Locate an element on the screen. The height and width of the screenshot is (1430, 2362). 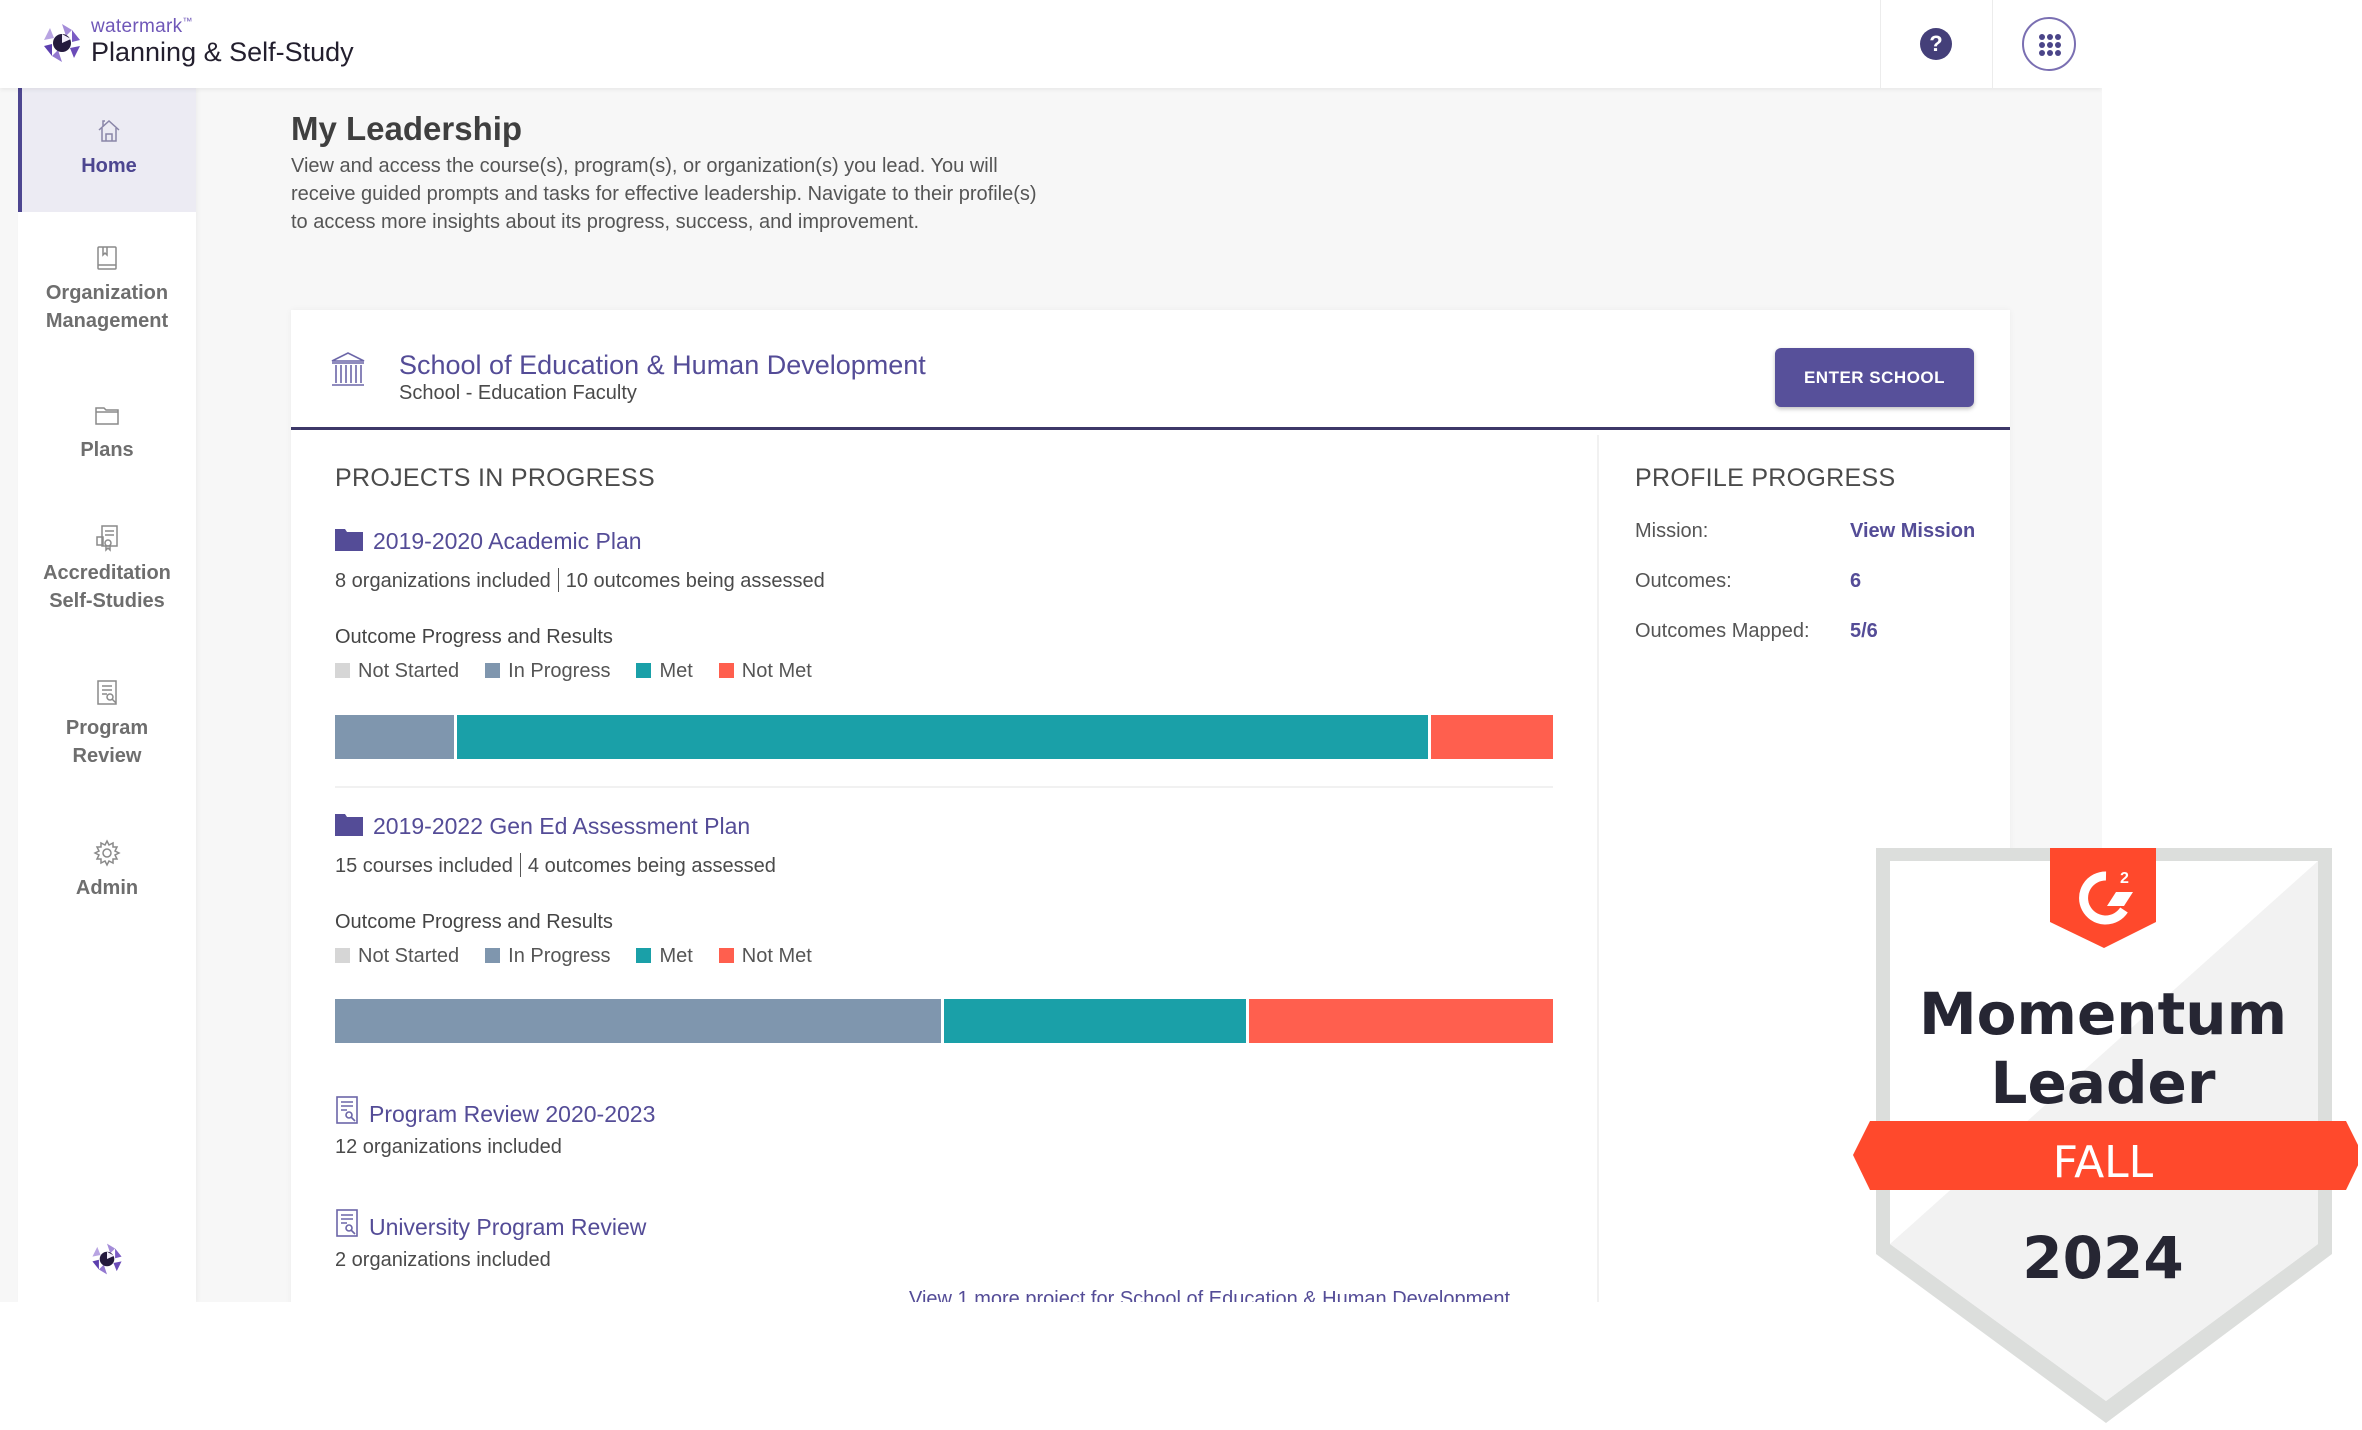
institution-icon is located at coordinates (348, 369).